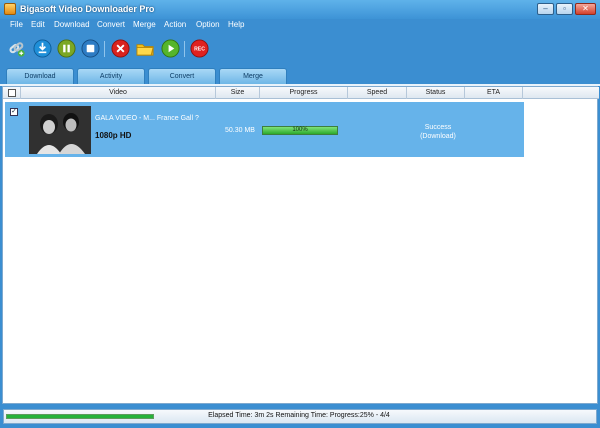 The image size is (600, 428). I want to click on title-bar: Bigasoft Video Downloader Pro – ▫ ✕, so click(300, 9).